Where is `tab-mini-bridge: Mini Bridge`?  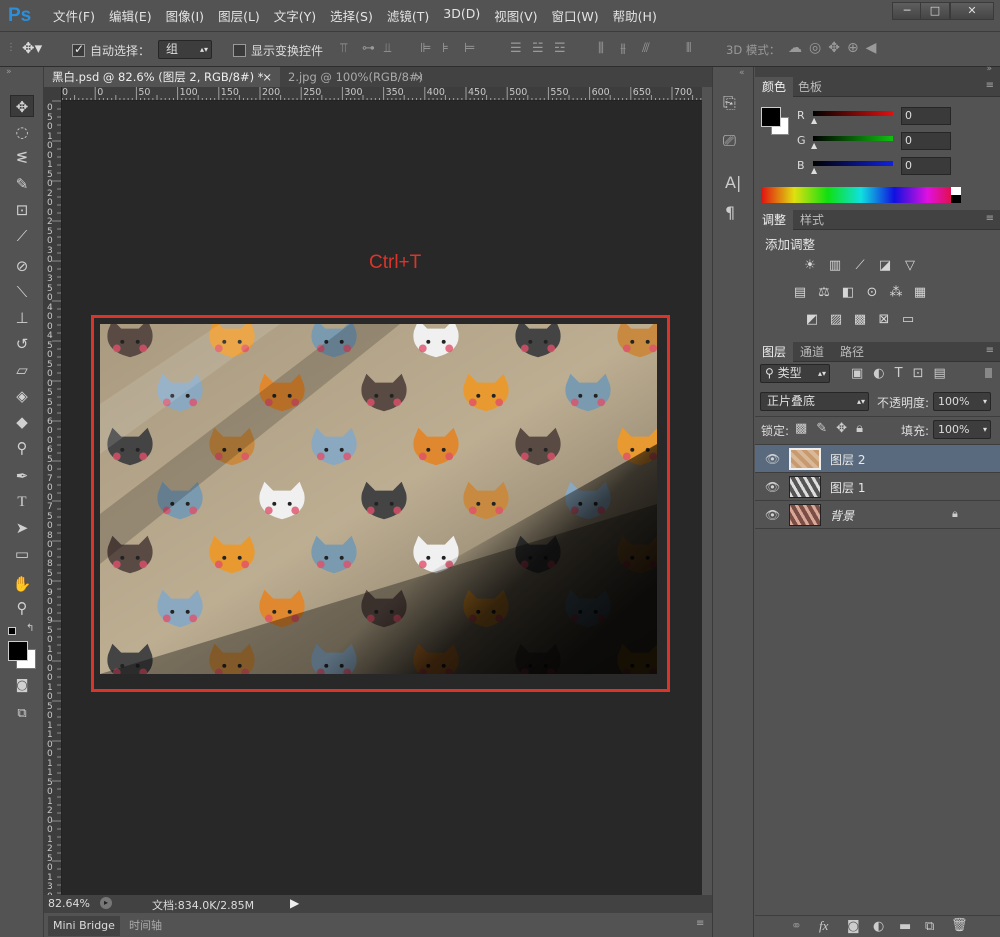
tab-mini-bridge: Mini Bridge is located at coordinates (84, 926).